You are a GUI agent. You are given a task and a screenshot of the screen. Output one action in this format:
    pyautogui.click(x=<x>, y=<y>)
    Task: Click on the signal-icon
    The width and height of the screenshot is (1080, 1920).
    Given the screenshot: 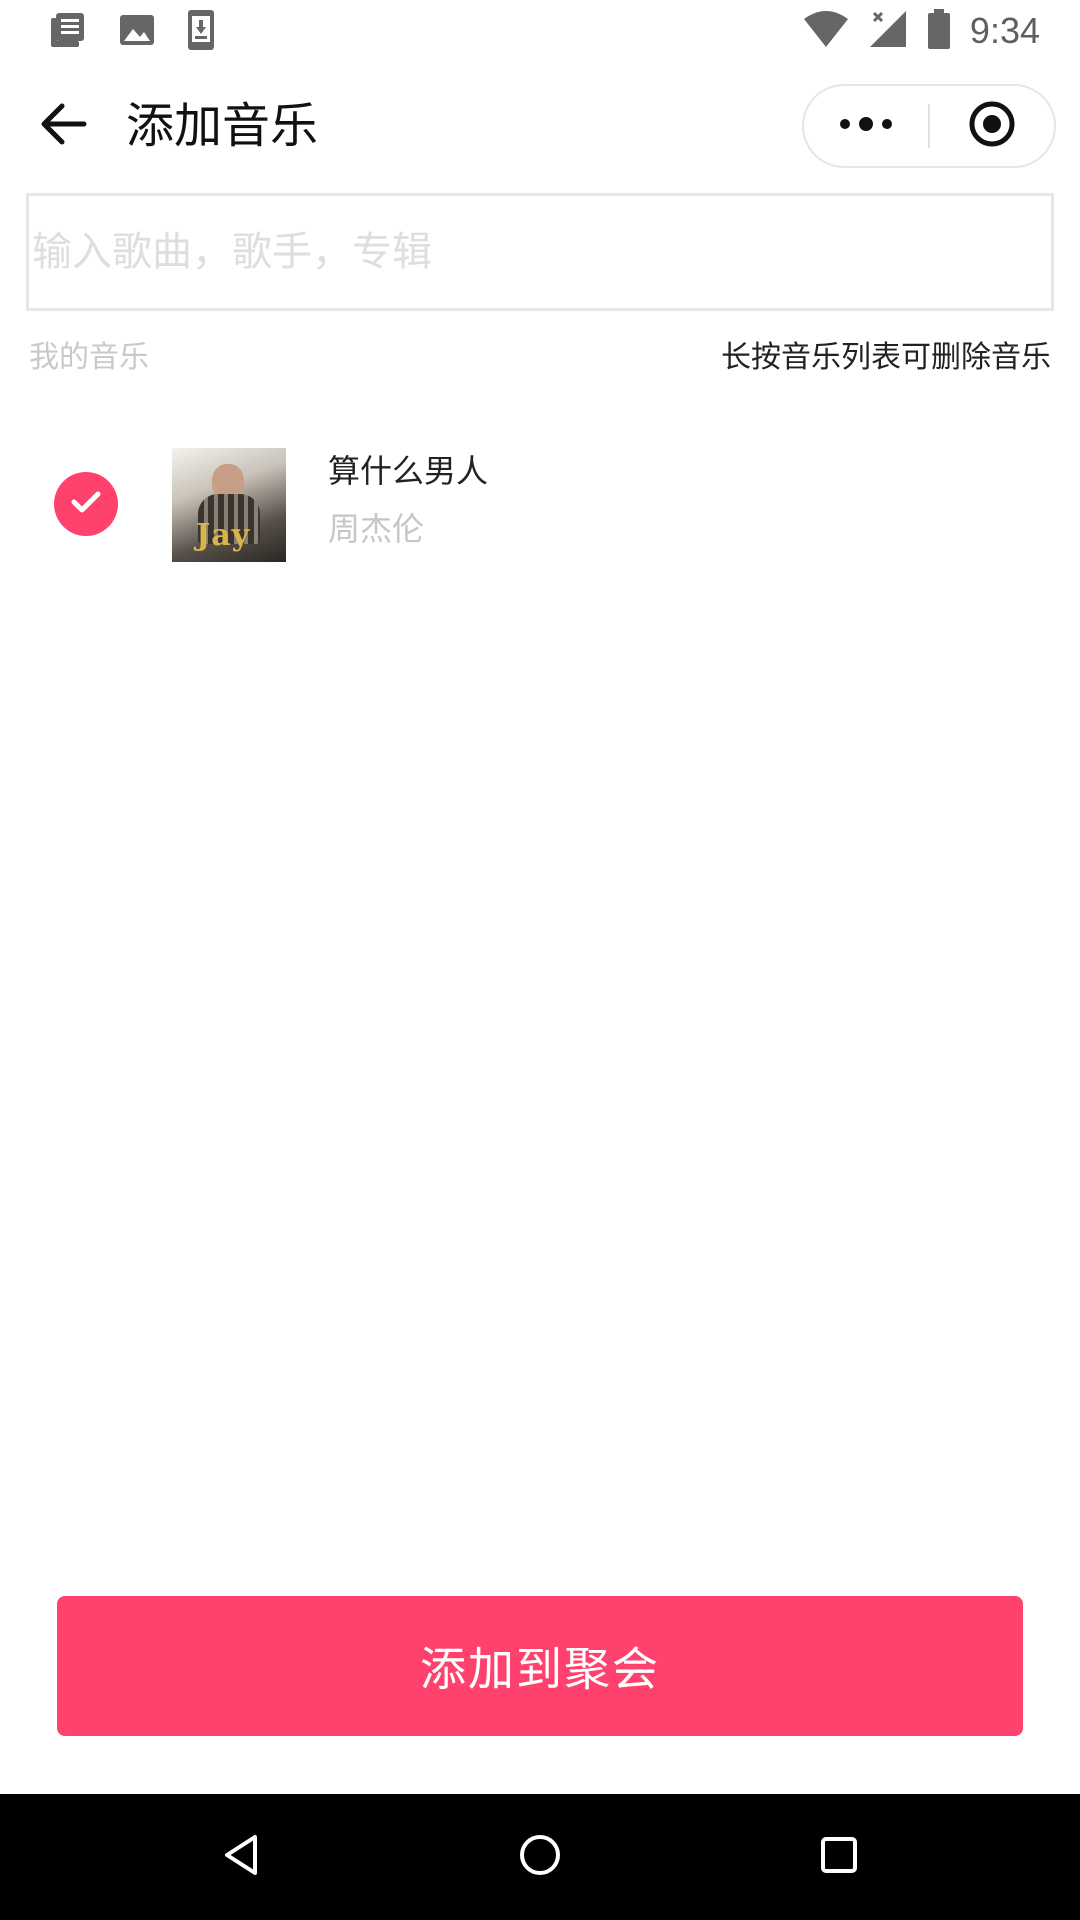 What is the action you would take?
    pyautogui.click(x=888, y=31)
    